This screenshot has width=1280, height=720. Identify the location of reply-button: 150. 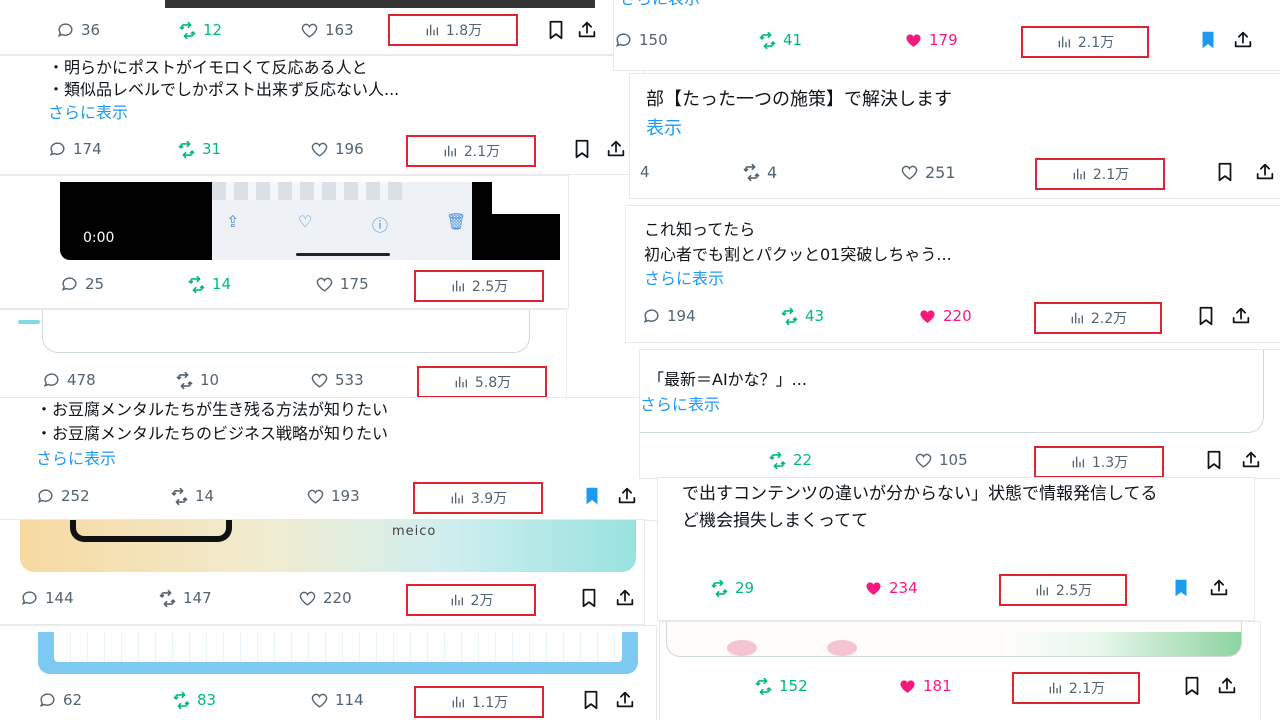
(641, 40).